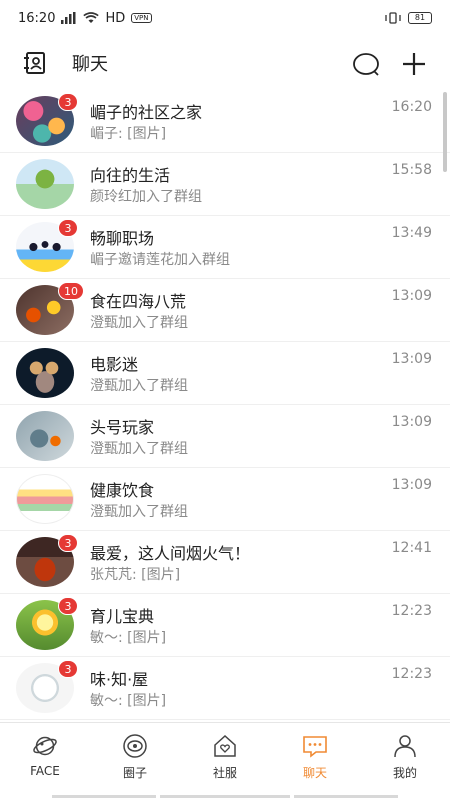 The height and width of the screenshot is (800, 450). I want to click on chat-name: 向往的生活, so click(130, 175).